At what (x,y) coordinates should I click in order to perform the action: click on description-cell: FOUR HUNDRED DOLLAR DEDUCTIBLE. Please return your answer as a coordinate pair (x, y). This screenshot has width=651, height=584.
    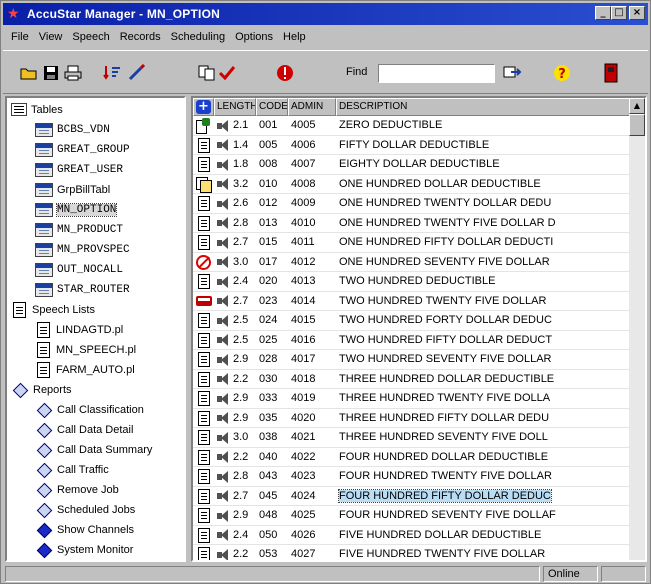
    Looking at the image, I should click on (483, 457).